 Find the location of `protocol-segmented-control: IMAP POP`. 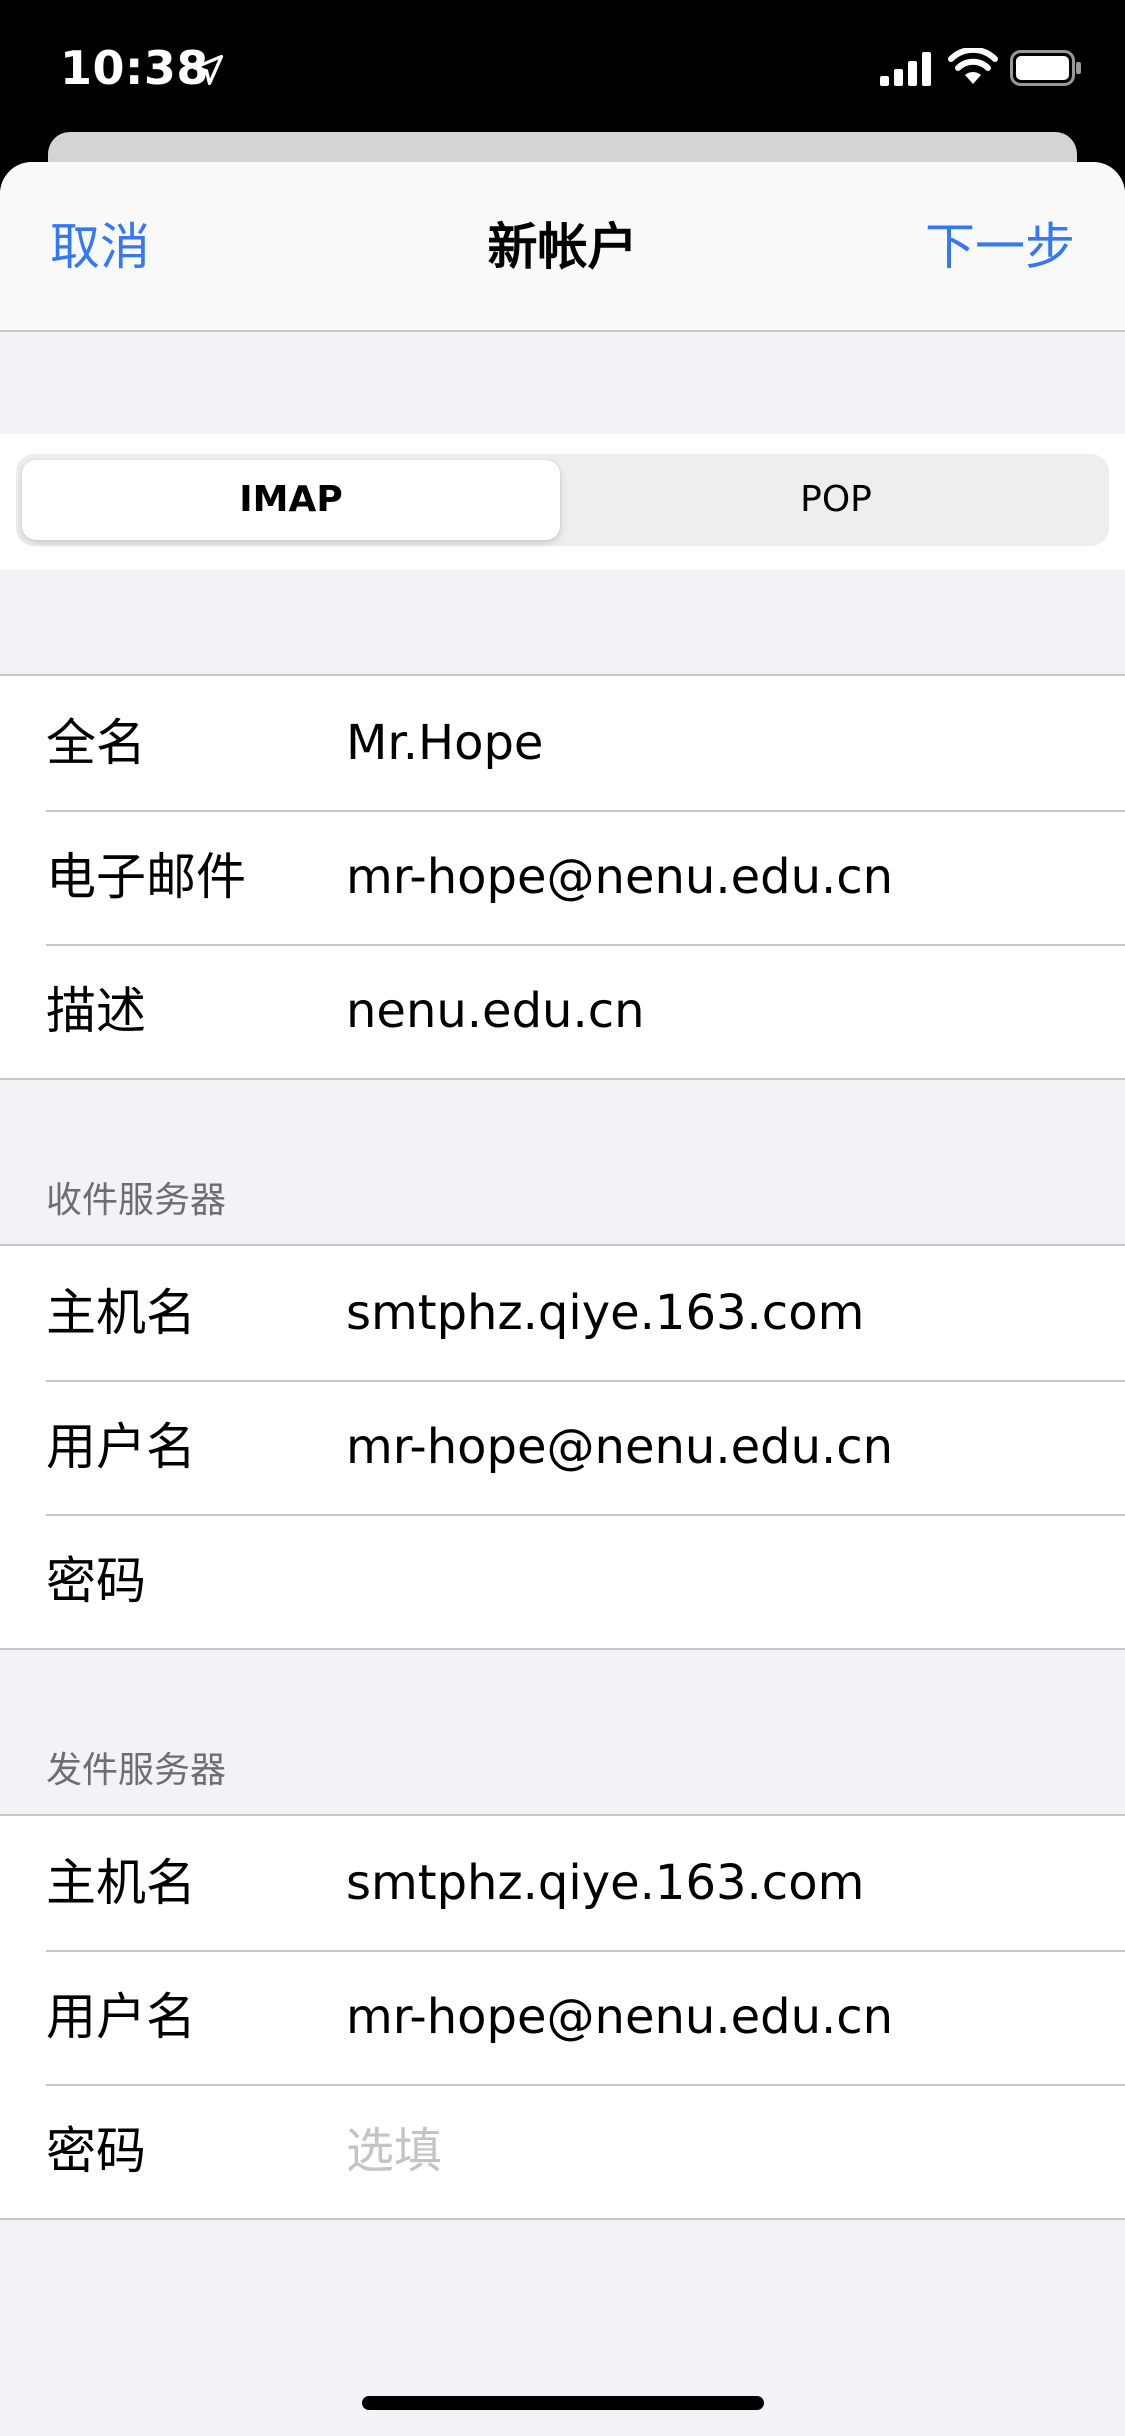

protocol-segmented-control: IMAP POP is located at coordinates (562, 500).